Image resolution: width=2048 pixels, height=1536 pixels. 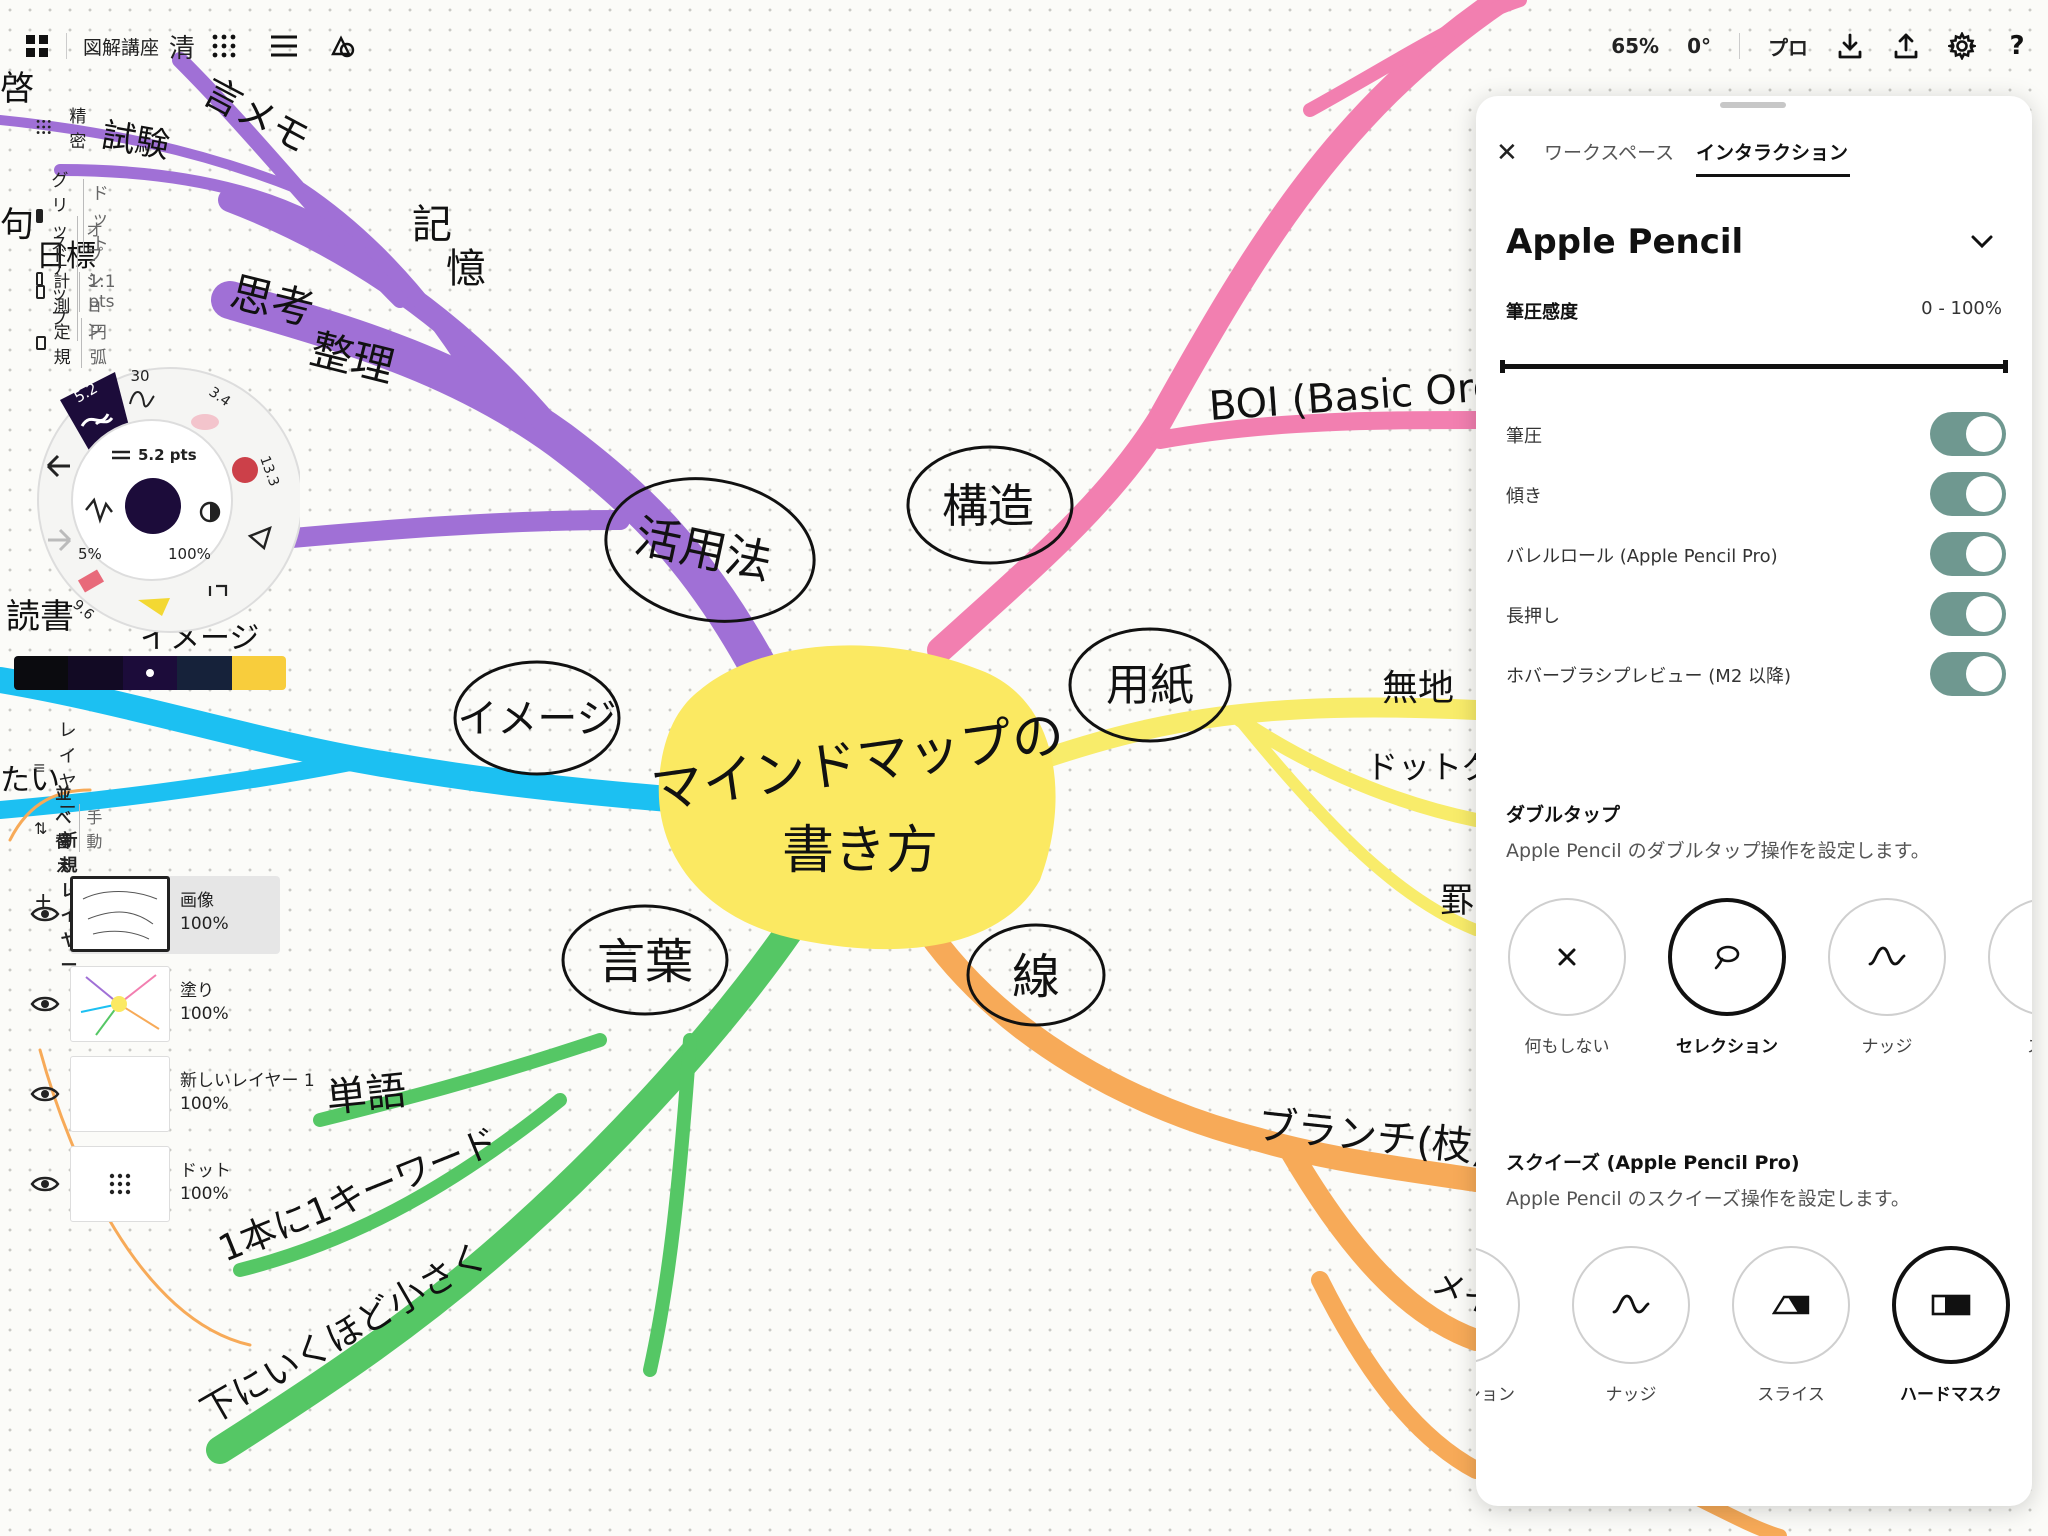 What do you see at coordinates (197, 901) in the screenshot?
I see `layer-name: 画像` at bounding box center [197, 901].